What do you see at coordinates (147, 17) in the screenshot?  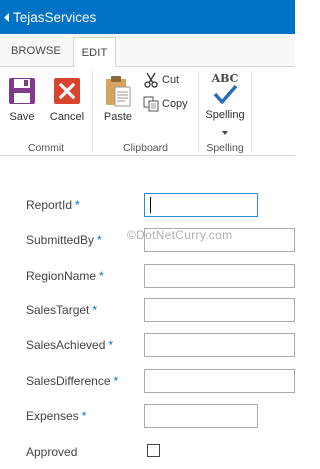 I see `title-bar: TejasServices` at bounding box center [147, 17].